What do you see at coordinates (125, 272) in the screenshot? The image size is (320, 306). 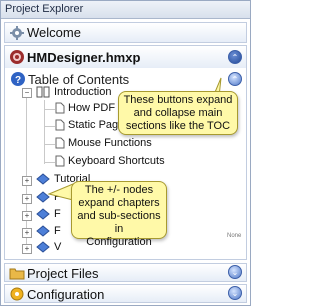 I see `project-files-section: Project Files ⌄` at bounding box center [125, 272].